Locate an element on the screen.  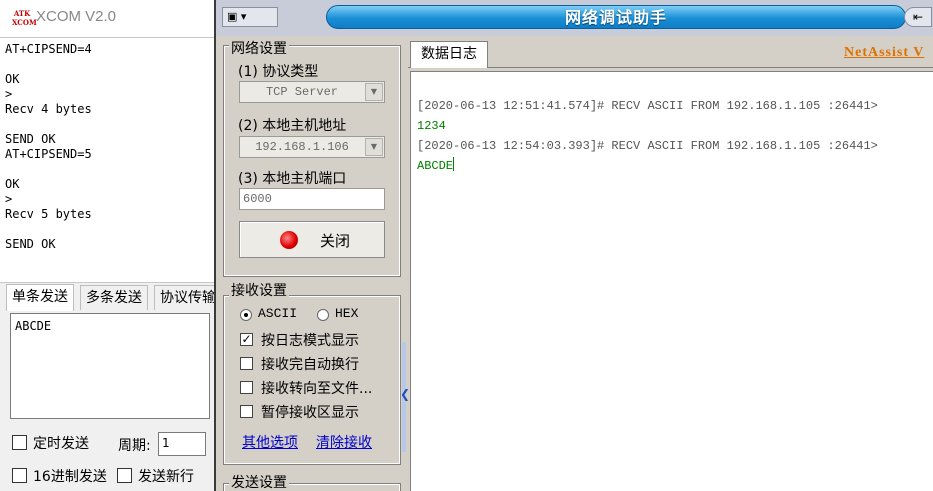
xcom-window-title: XCOM V2.0 is located at coordinates (76, 16).